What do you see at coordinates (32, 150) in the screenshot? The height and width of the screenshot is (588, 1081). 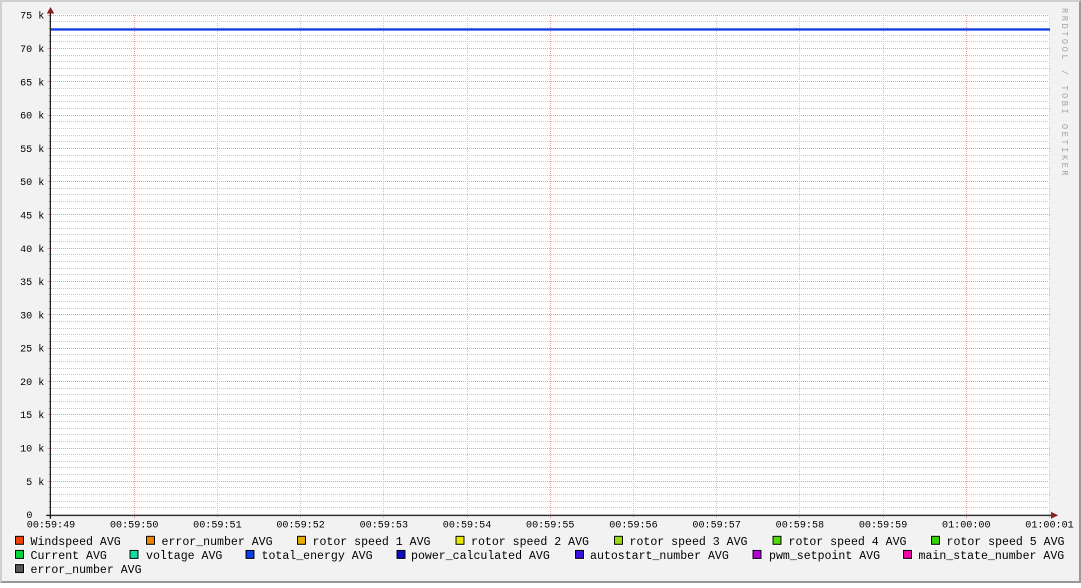 I see `svg-text: 55 k` at bounding box center [32, 150].